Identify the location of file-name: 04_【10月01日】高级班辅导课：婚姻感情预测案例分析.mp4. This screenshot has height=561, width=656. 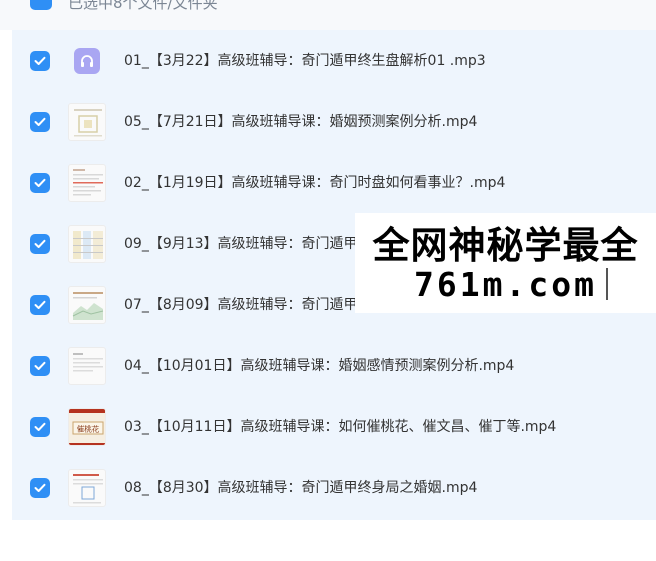
(319, 366).